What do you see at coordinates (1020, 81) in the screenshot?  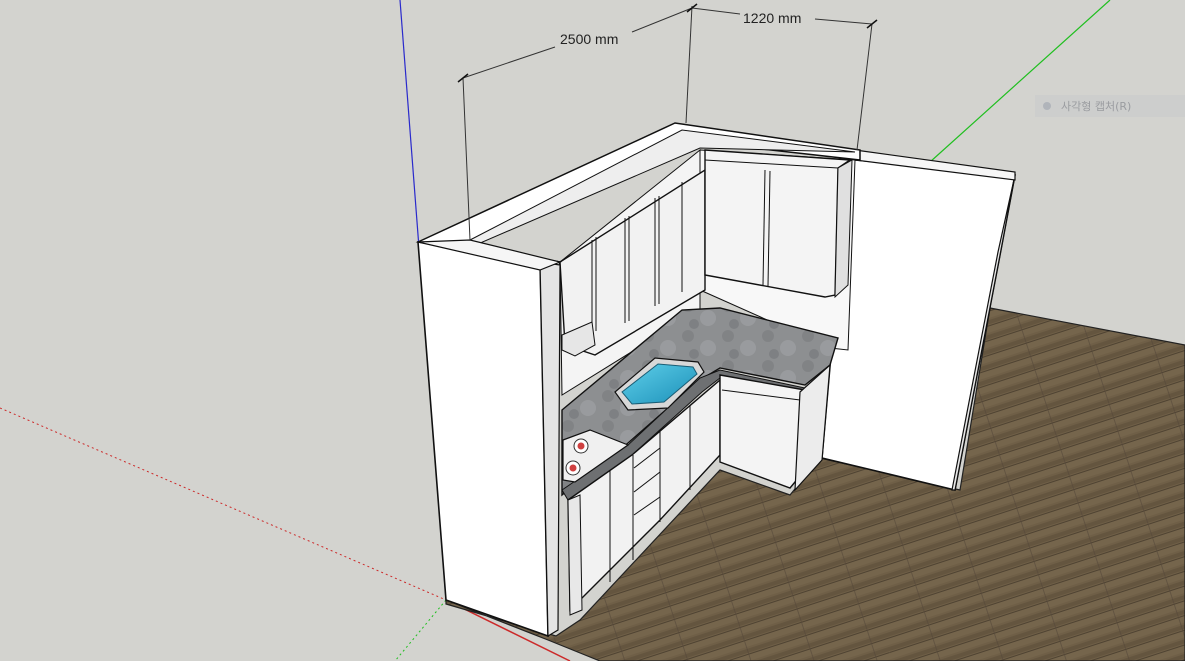 I see `green-axis` at bounding box center [1020, 81].